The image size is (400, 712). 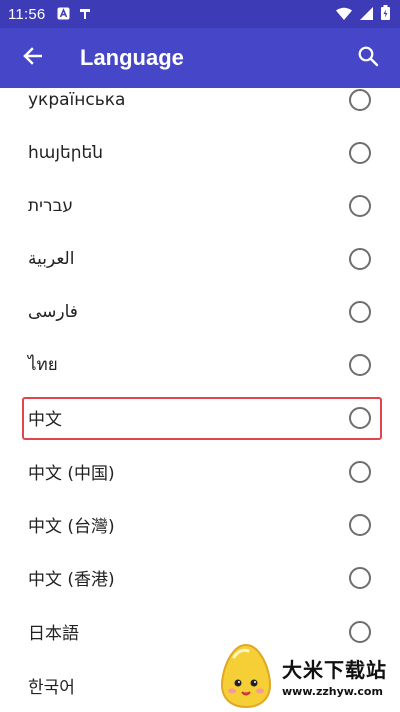 I want to click on notification-a-icon, so click(x=63, y=14).